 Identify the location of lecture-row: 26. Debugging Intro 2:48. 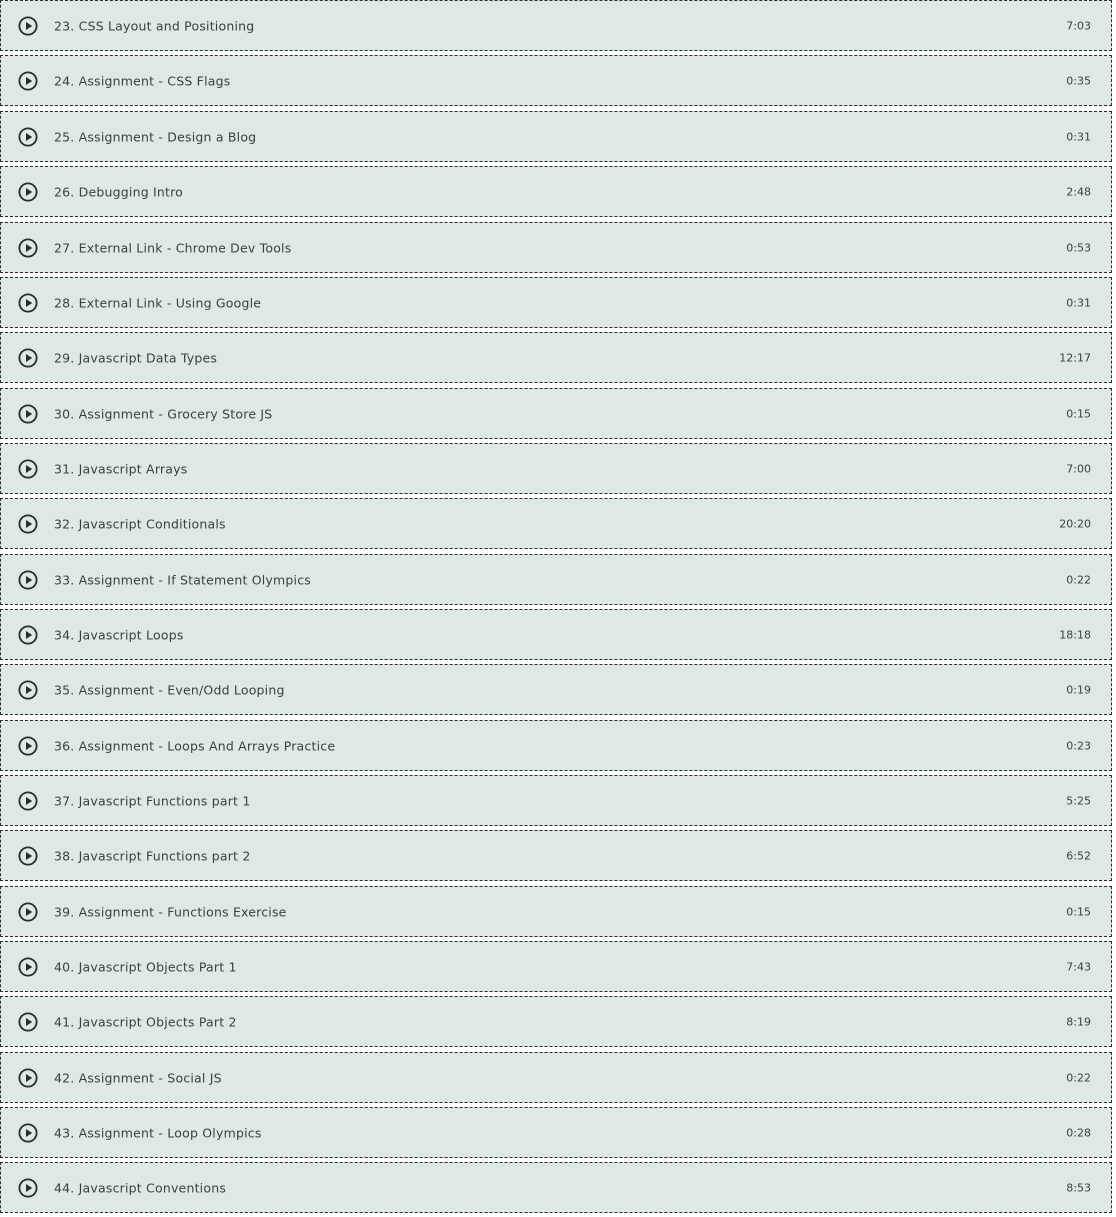
(556, 191).